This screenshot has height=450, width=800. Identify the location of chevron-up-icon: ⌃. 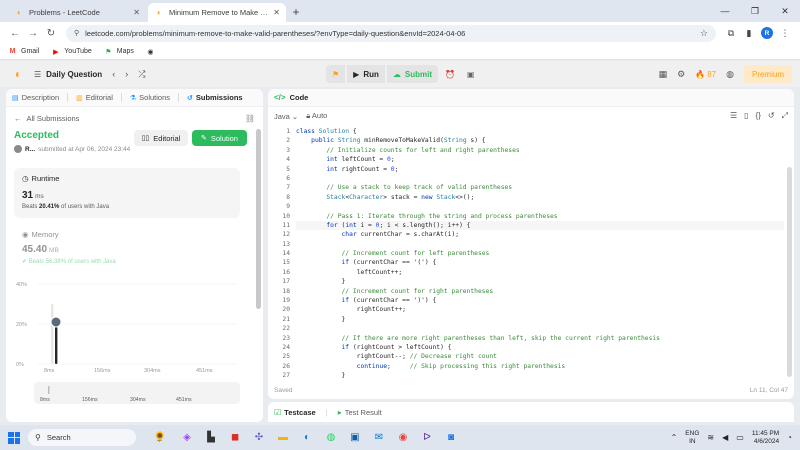
(674, 437).